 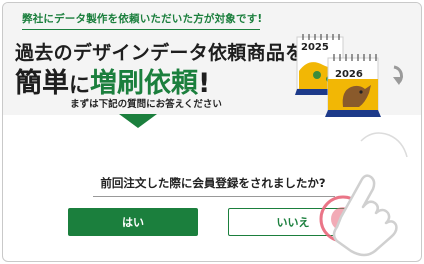 I want to click on yes-button-label: はい, so click(x=133, y=222).